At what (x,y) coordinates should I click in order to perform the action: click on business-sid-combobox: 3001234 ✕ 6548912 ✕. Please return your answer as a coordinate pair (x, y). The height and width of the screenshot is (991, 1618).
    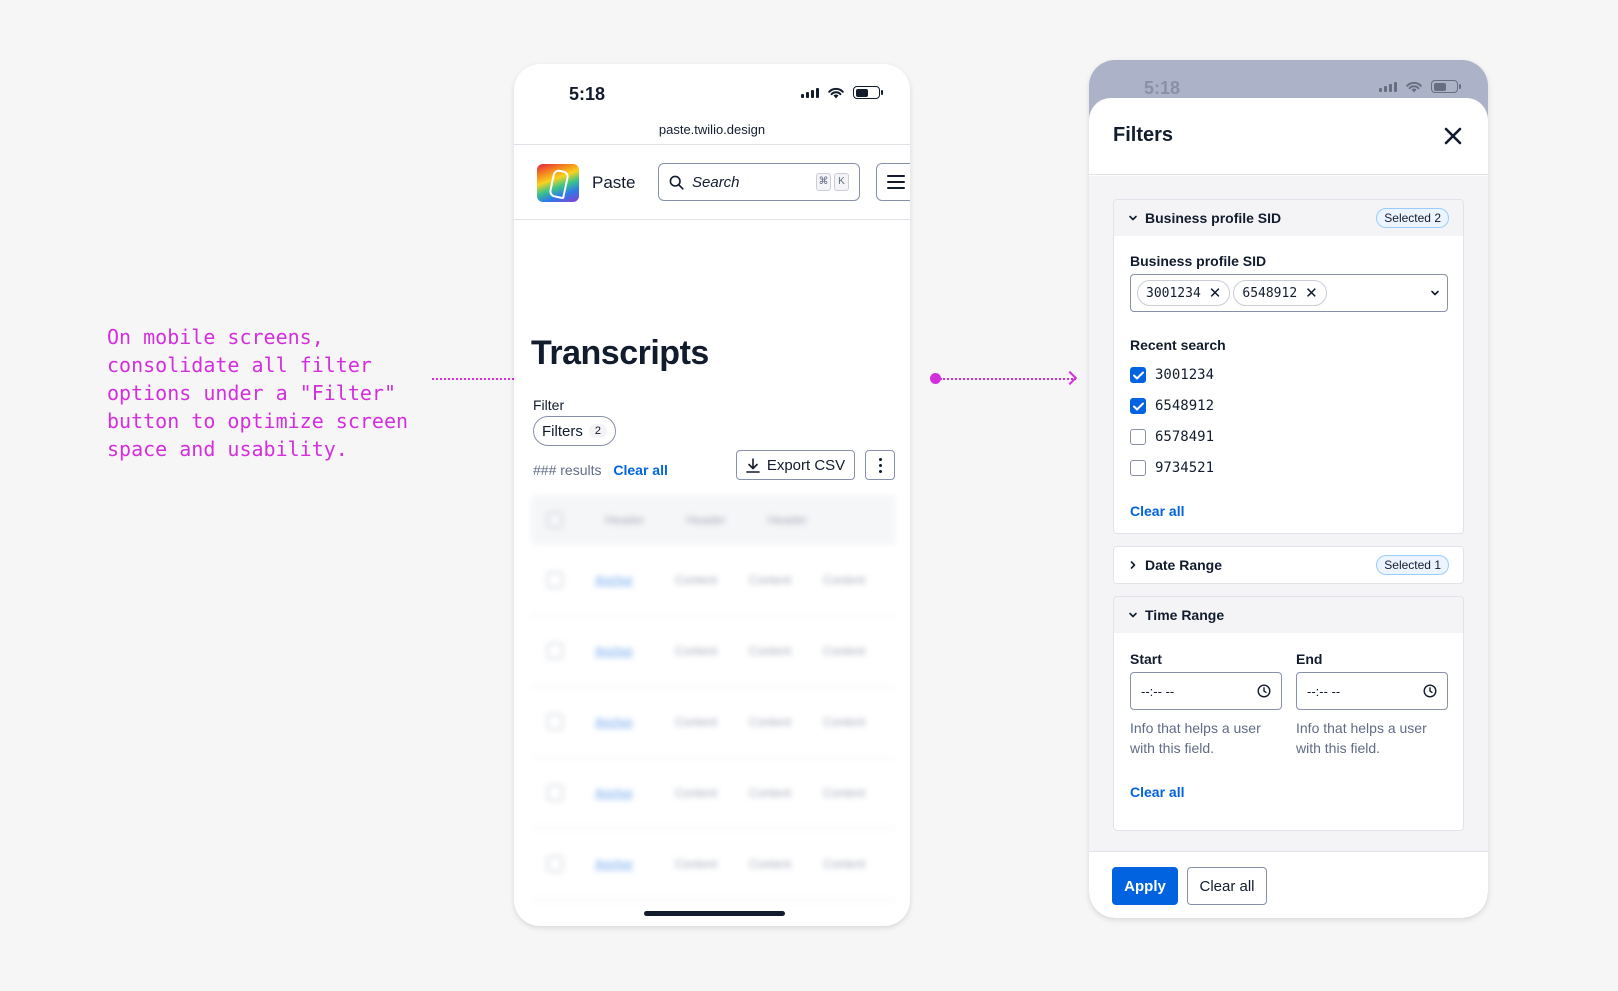
    Looking at the image, I should click on (1289, 293).